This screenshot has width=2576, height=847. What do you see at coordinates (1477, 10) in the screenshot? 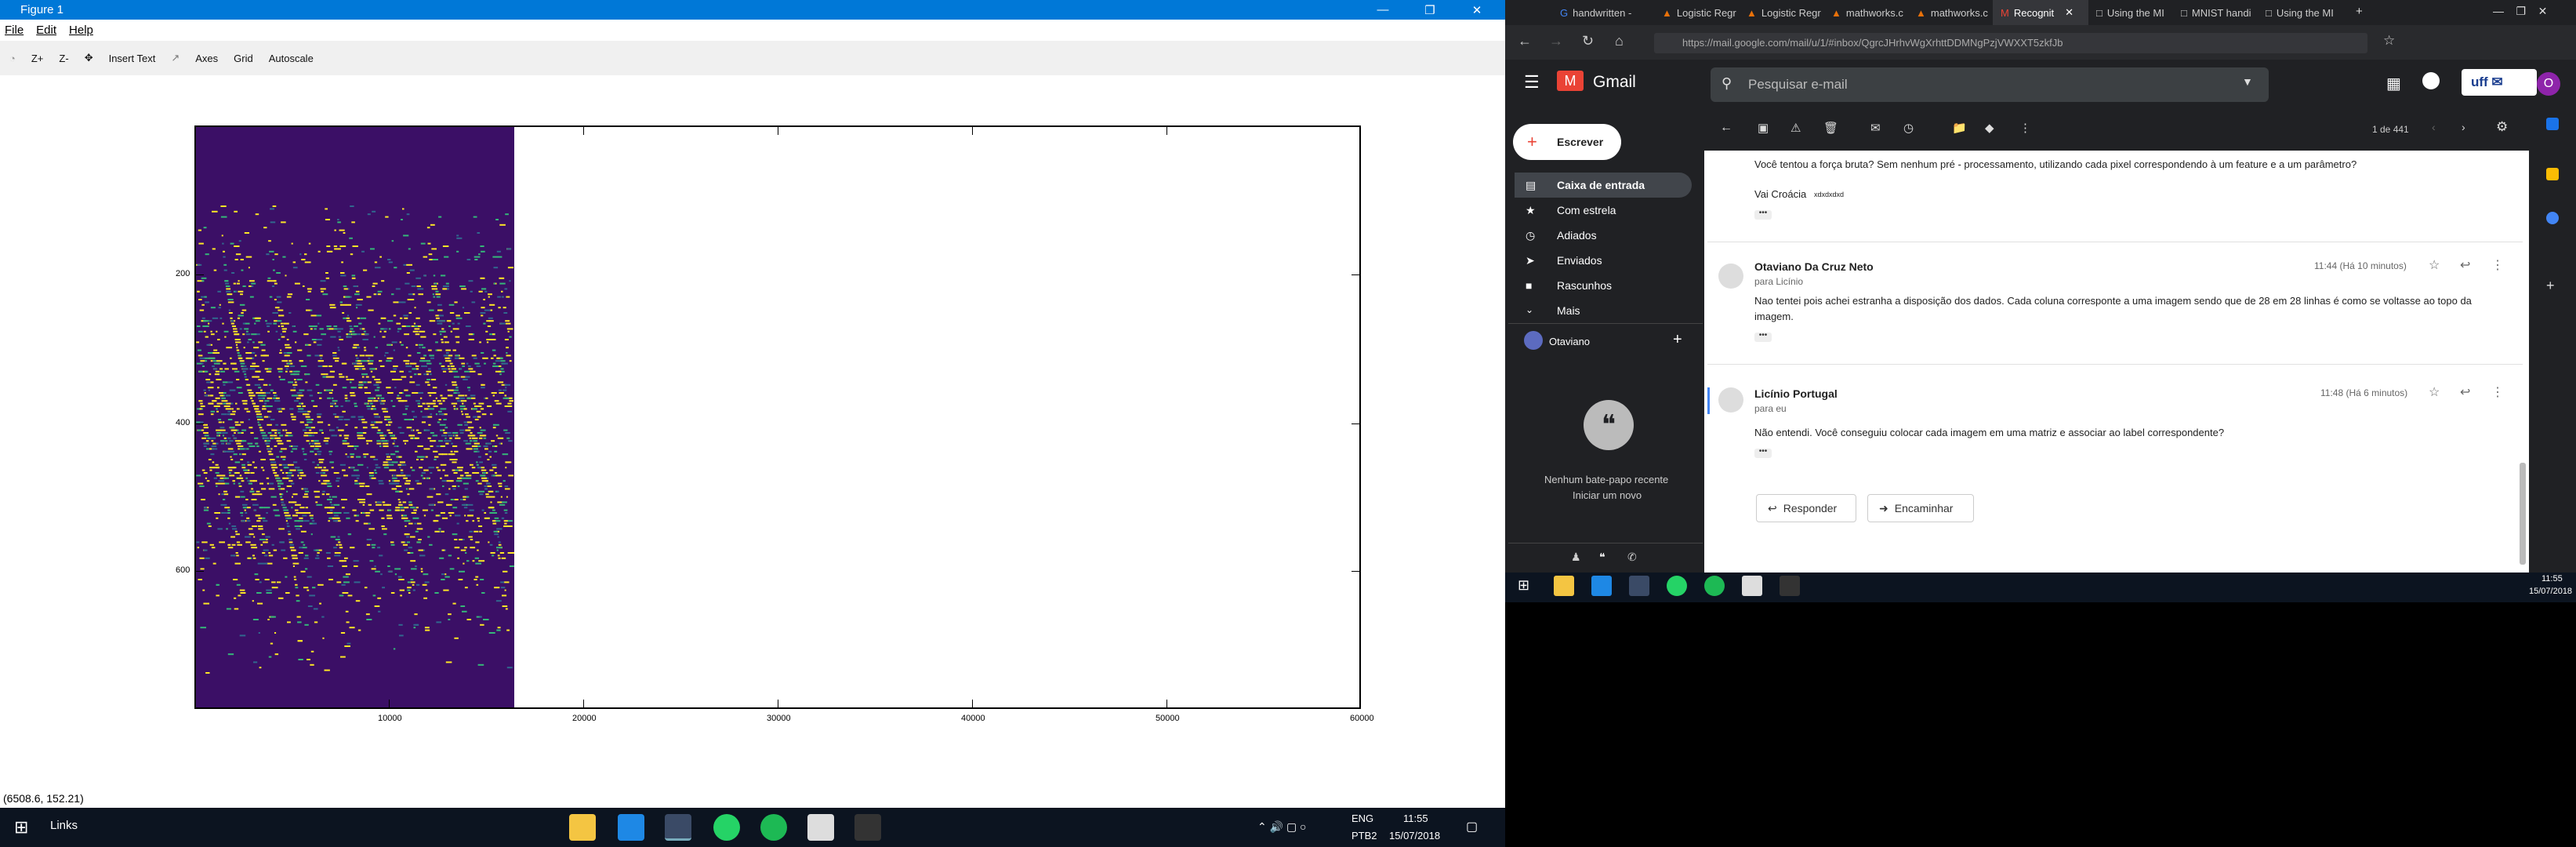
I see `close-button: ✕` at bounding box center [1477, 10].